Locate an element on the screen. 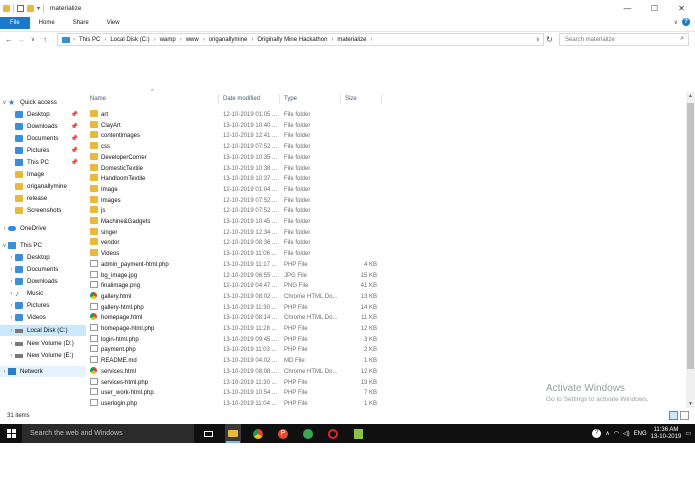 The width and height of the screenshot is (695, 494). sidebar-item-pc-pictures: › Pictures is located at coordinates (28, 305).